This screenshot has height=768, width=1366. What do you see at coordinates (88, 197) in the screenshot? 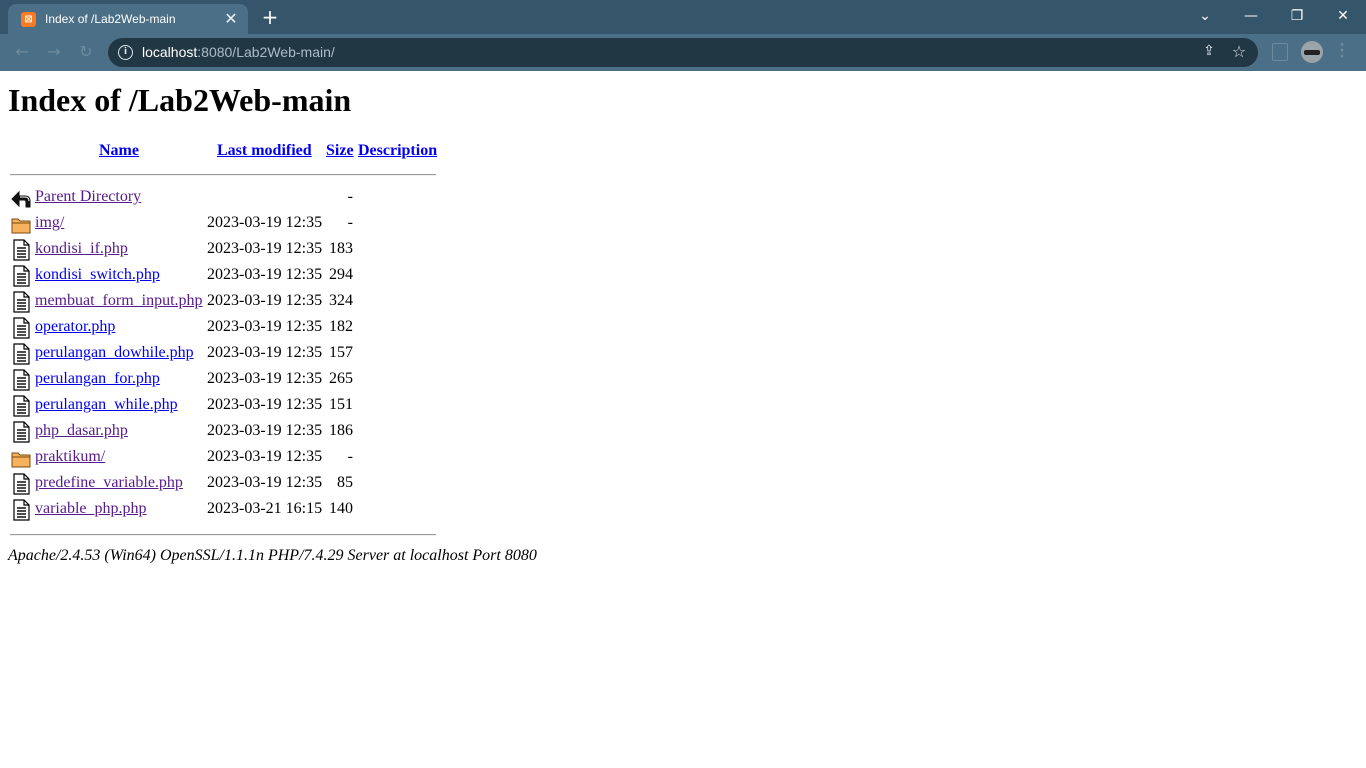
I see `file-link: Parent Directory` at bounding box center [88, 197].